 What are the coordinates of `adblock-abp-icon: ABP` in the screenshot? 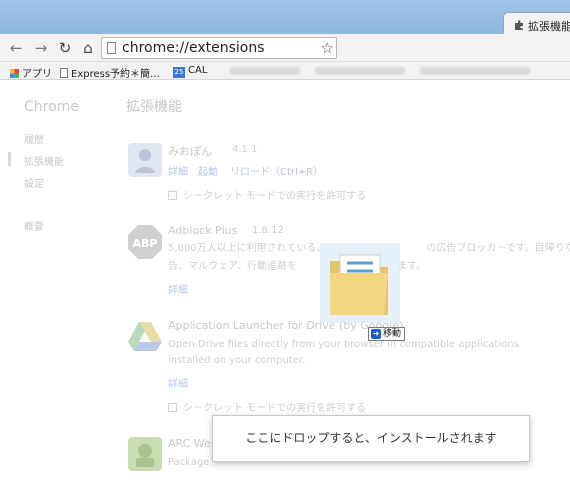 It's located at (145, 242).